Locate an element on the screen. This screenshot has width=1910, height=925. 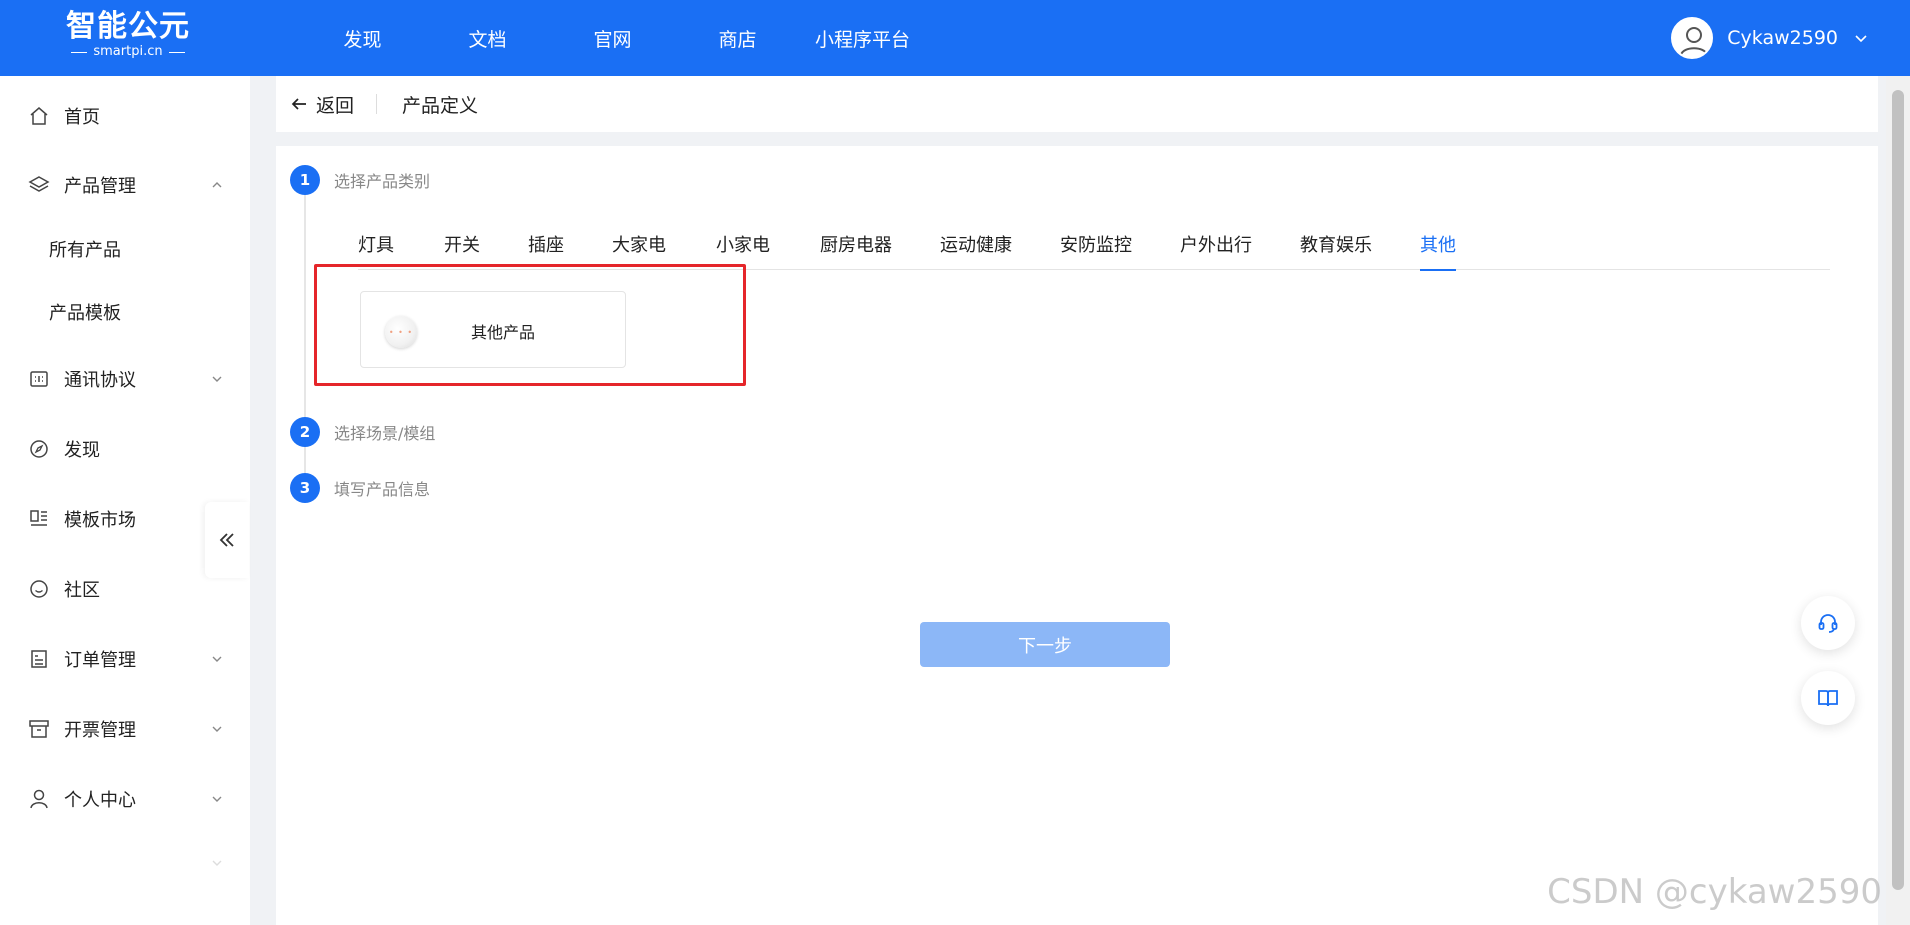
watermark: CSDN @cykaw2590 is located at coordinates (1714, 892).